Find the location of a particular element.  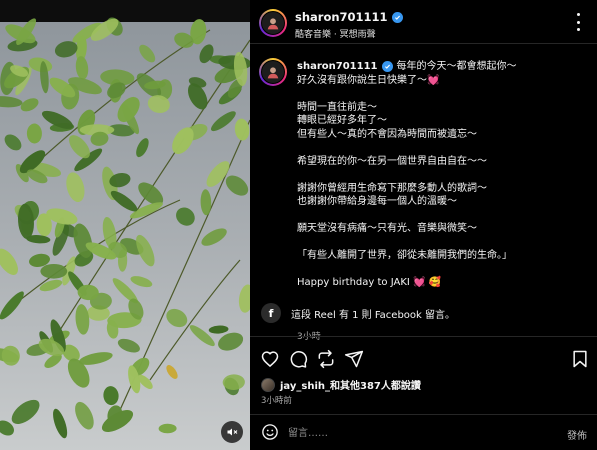

caption-line: 時間一直往前走～ is located at coordinates (337, 107).